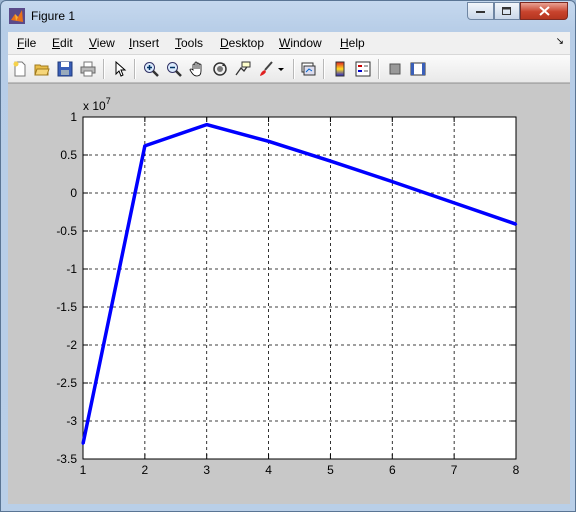 The height and width of the screenshot is (512, 576). What do you see at coordinates (17, 16) in the screenshot?
I see `matlab-logo-icon` at bounding box center [17, 16].